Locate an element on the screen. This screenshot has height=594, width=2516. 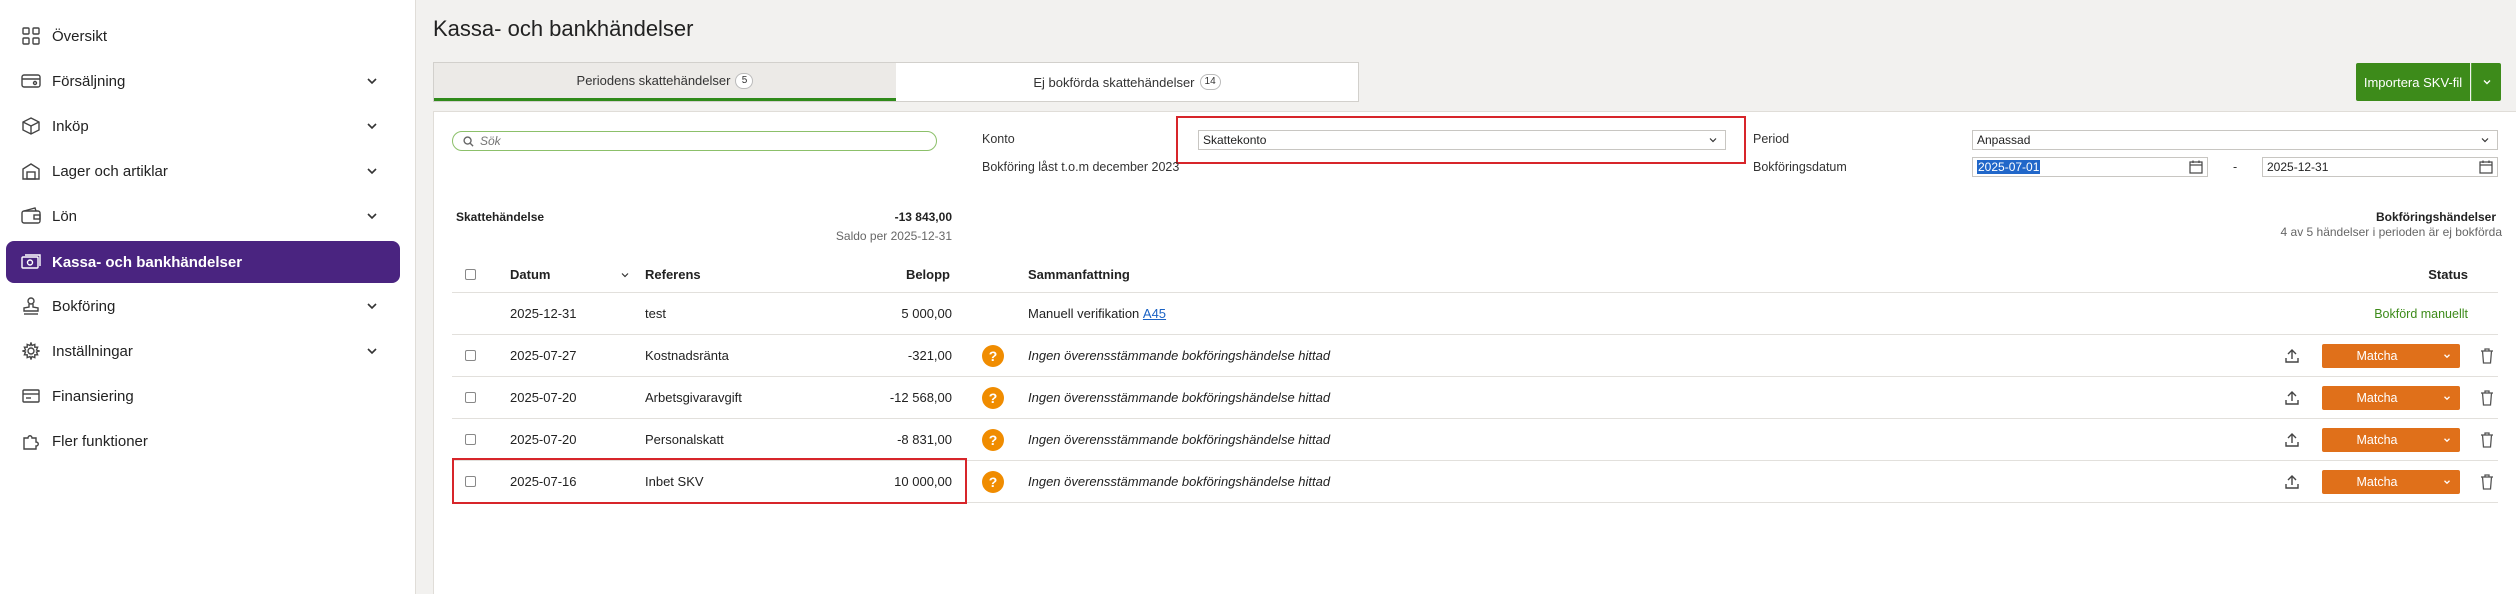
sidebar-item-lager: Lager och artiklar is located at coordinates (203, 171).